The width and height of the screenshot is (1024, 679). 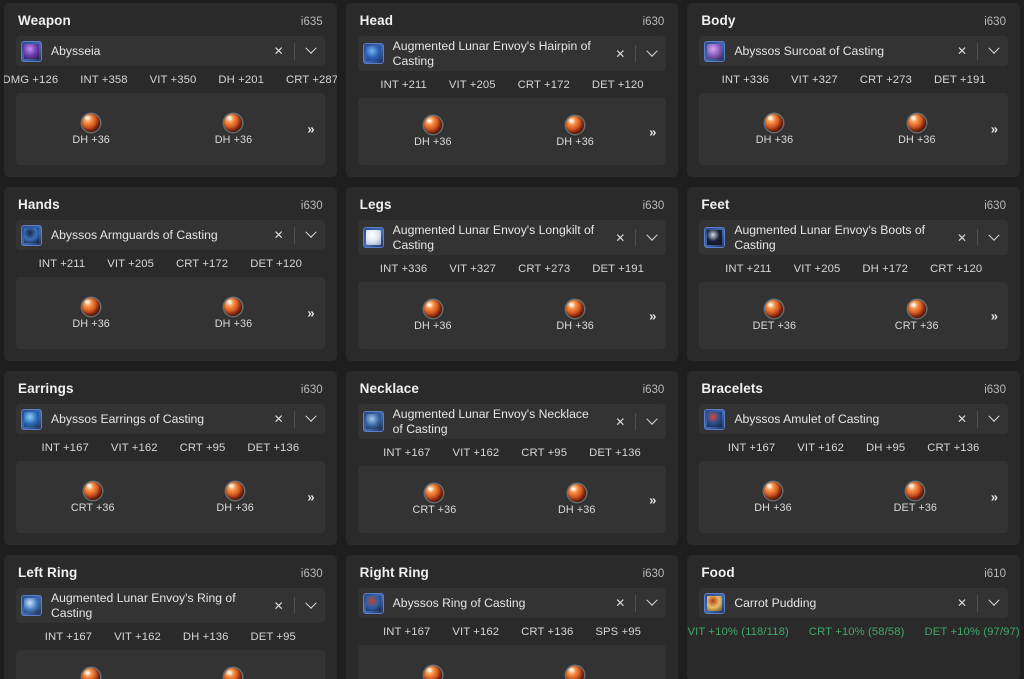 What do you see at coordinates (718, 20) in the screenshot?
I see `slot-label: Body` at bounding box center [718, 20].